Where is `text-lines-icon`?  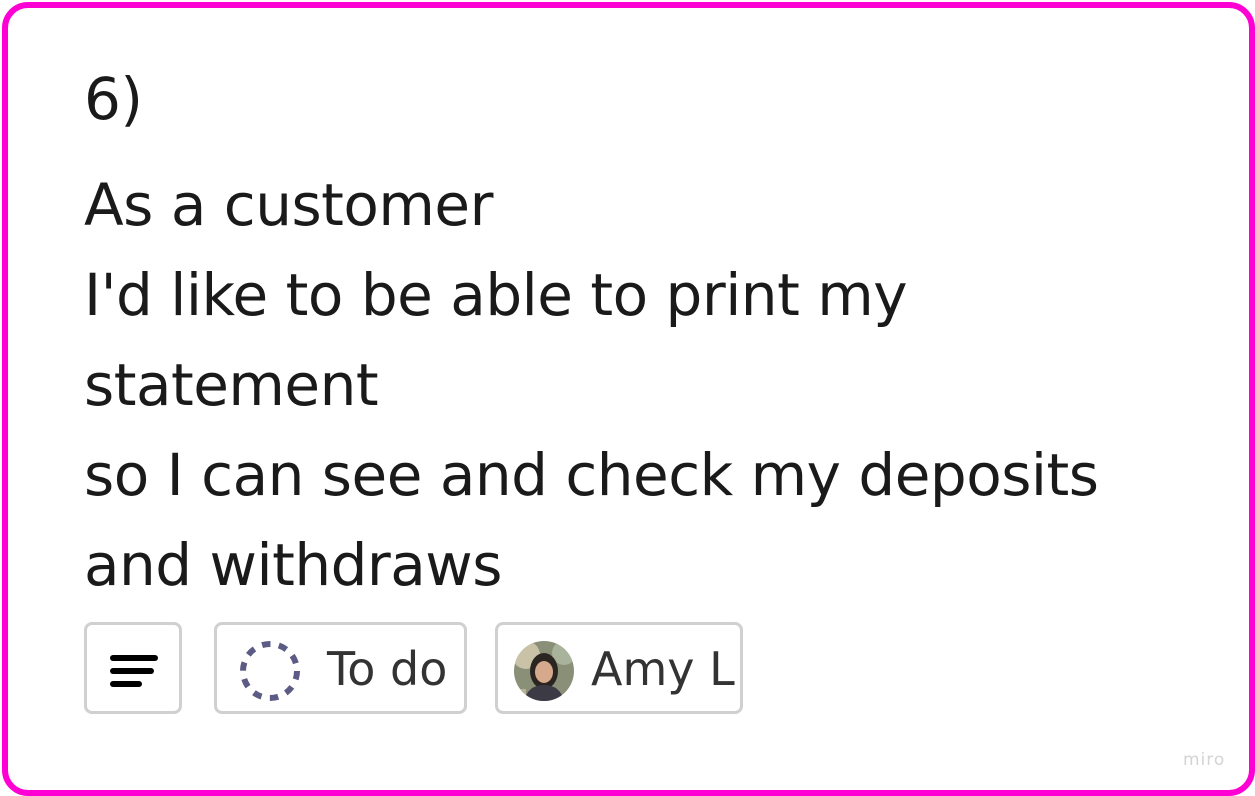
text-lines-icon is located at coordinates (134, 671).